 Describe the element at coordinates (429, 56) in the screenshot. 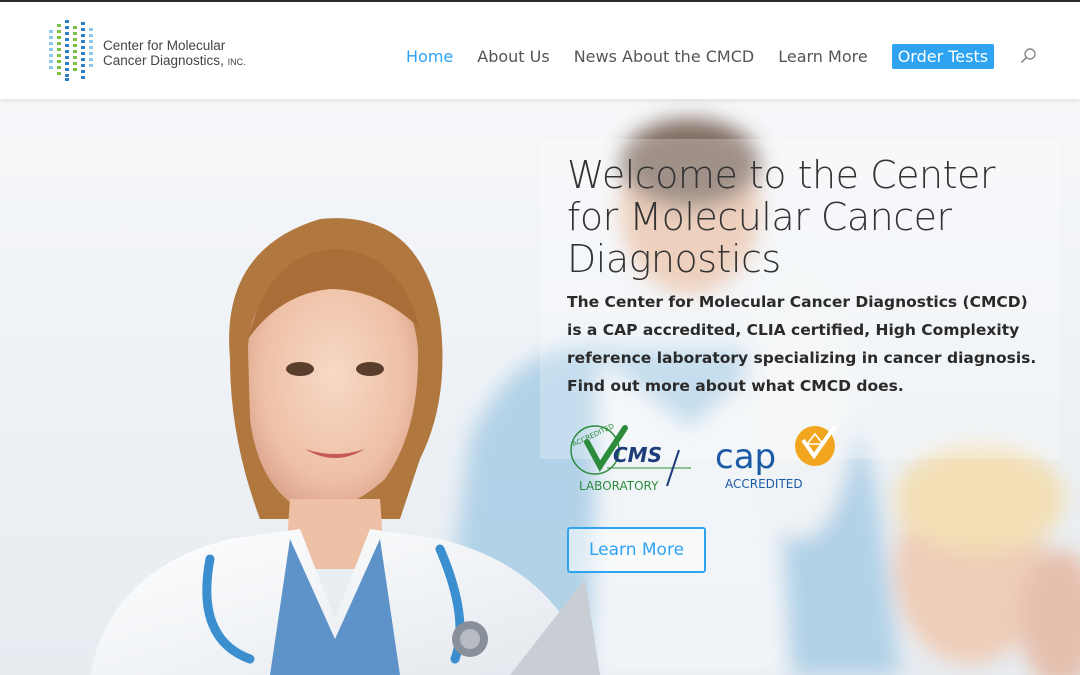

I see `nav-home: Home` at that location.